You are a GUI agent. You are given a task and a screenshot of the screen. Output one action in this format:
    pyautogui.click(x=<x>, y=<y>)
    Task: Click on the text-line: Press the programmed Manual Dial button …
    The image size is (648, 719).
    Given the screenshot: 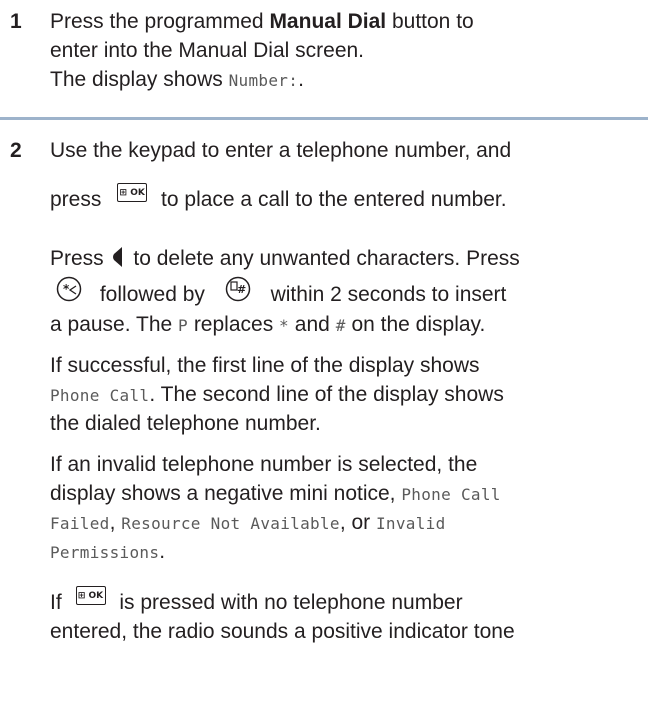 What is the action you would take?
    pyautogui.click(x=262, y=21)
    